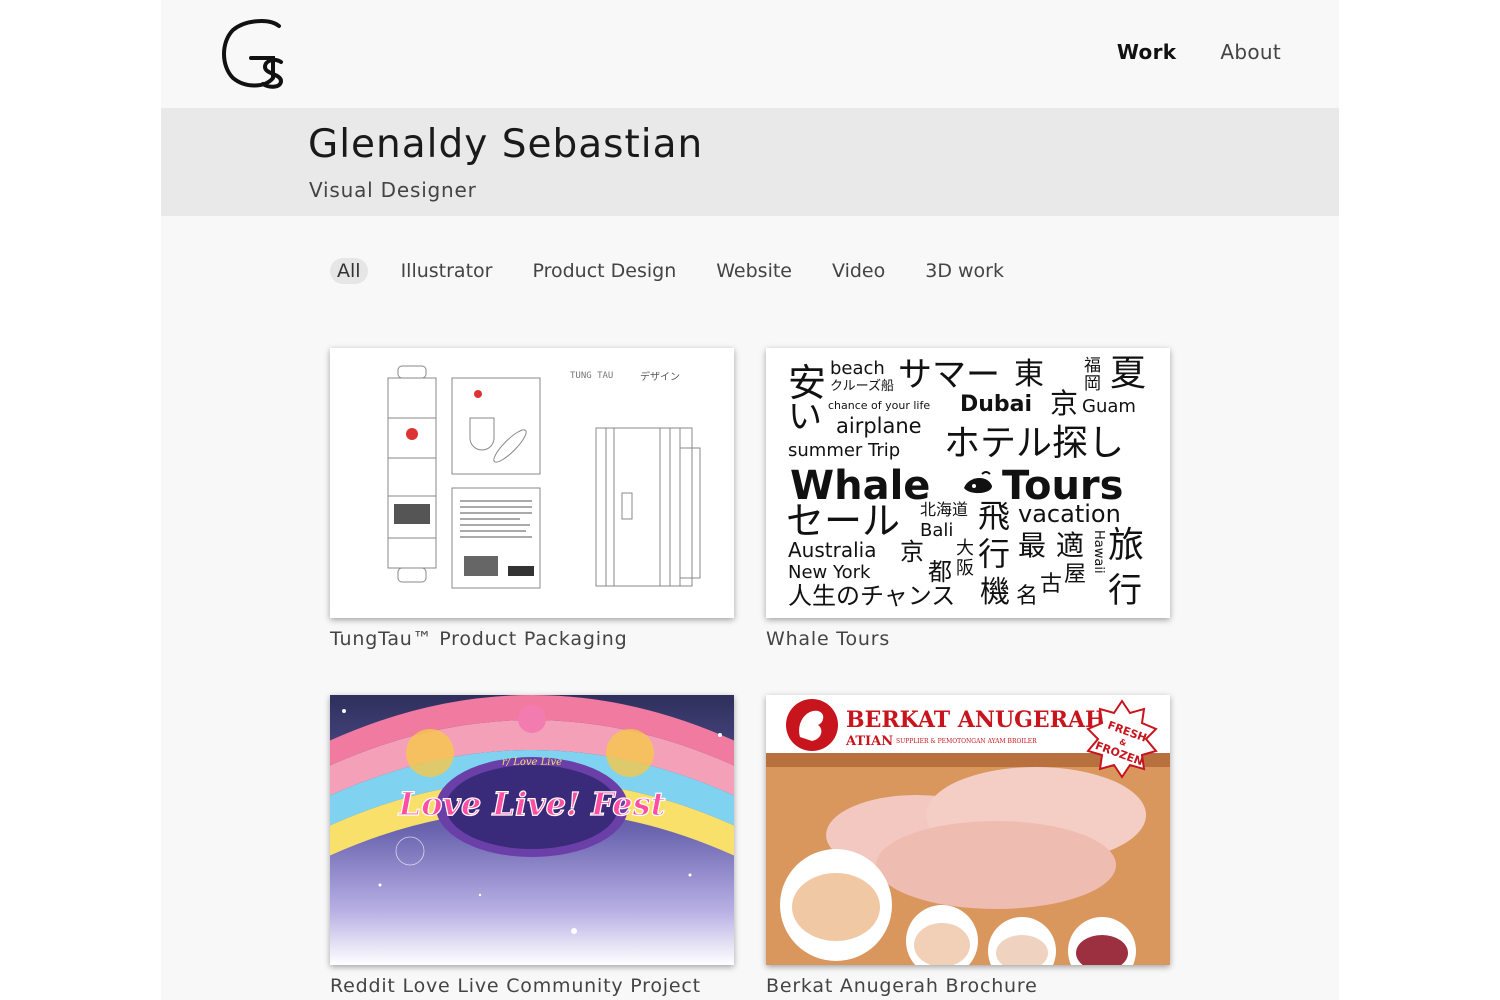 Image resolution: width=1500 pixels, height=1000 pixels. I want to click on thumb-text: クルーズ船, so click(862, 386).